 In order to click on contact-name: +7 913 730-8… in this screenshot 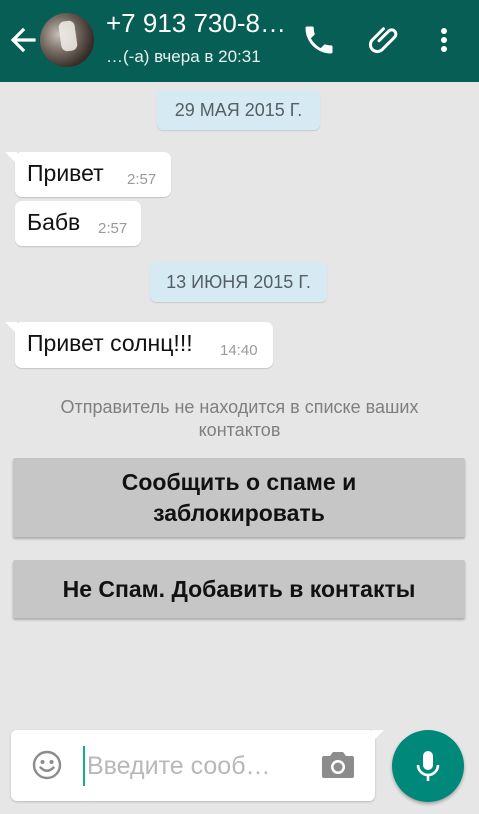, I will do `click(196, 23)`.